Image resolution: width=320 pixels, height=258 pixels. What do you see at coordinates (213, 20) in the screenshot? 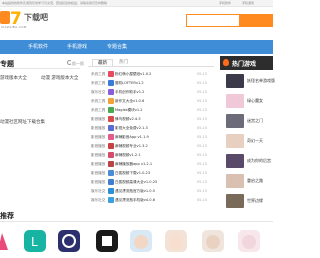
I see `search-input` at bounding box center [213, 20].